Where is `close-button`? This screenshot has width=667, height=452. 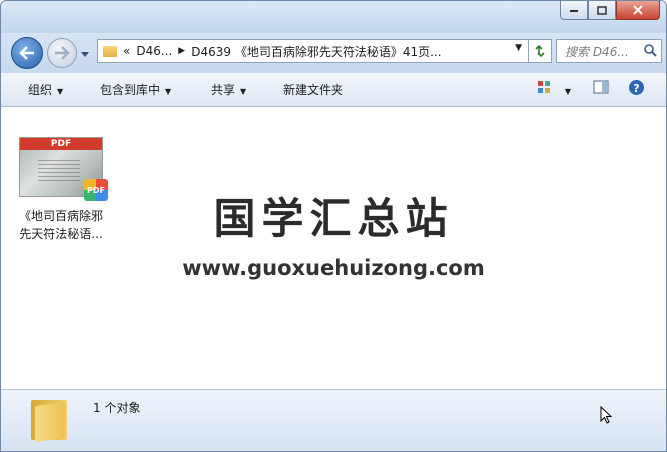
close-button is located at coordinates (638, 10).